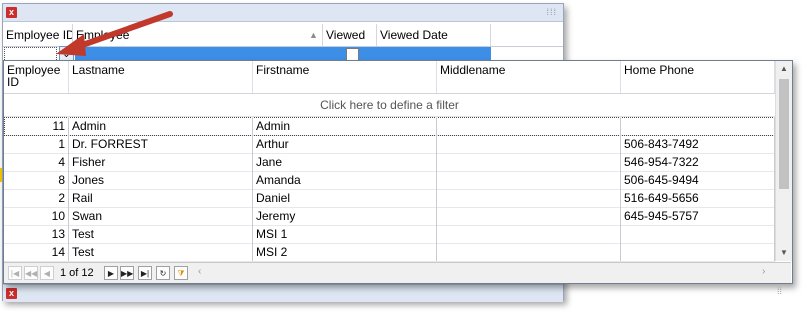  Describe the element at coordinates (161, 126) in the screenshot. I see `cell-lastname: Admin` at that location.